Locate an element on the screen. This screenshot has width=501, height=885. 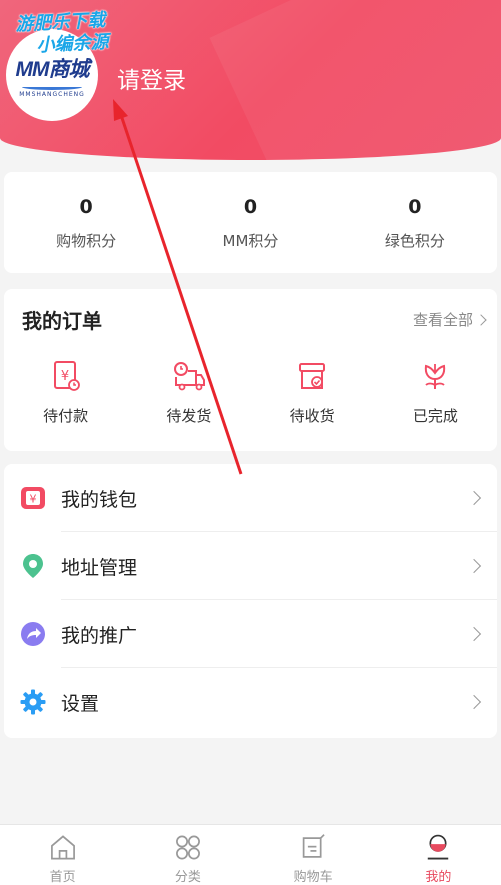
menu-item-address: 地址管理 is located at coordinates (250, 566).